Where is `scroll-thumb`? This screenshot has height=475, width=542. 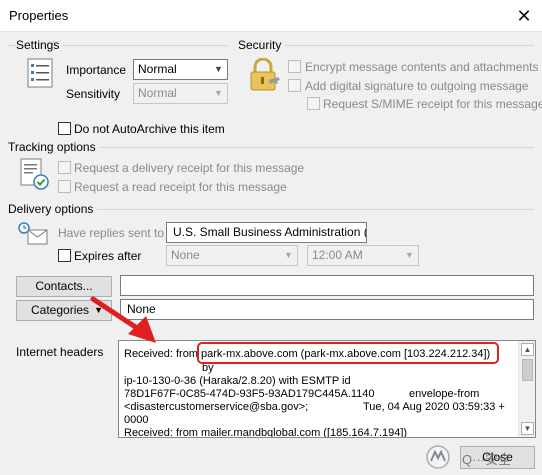
scroll-thumb is located at coordinates (527, 370).